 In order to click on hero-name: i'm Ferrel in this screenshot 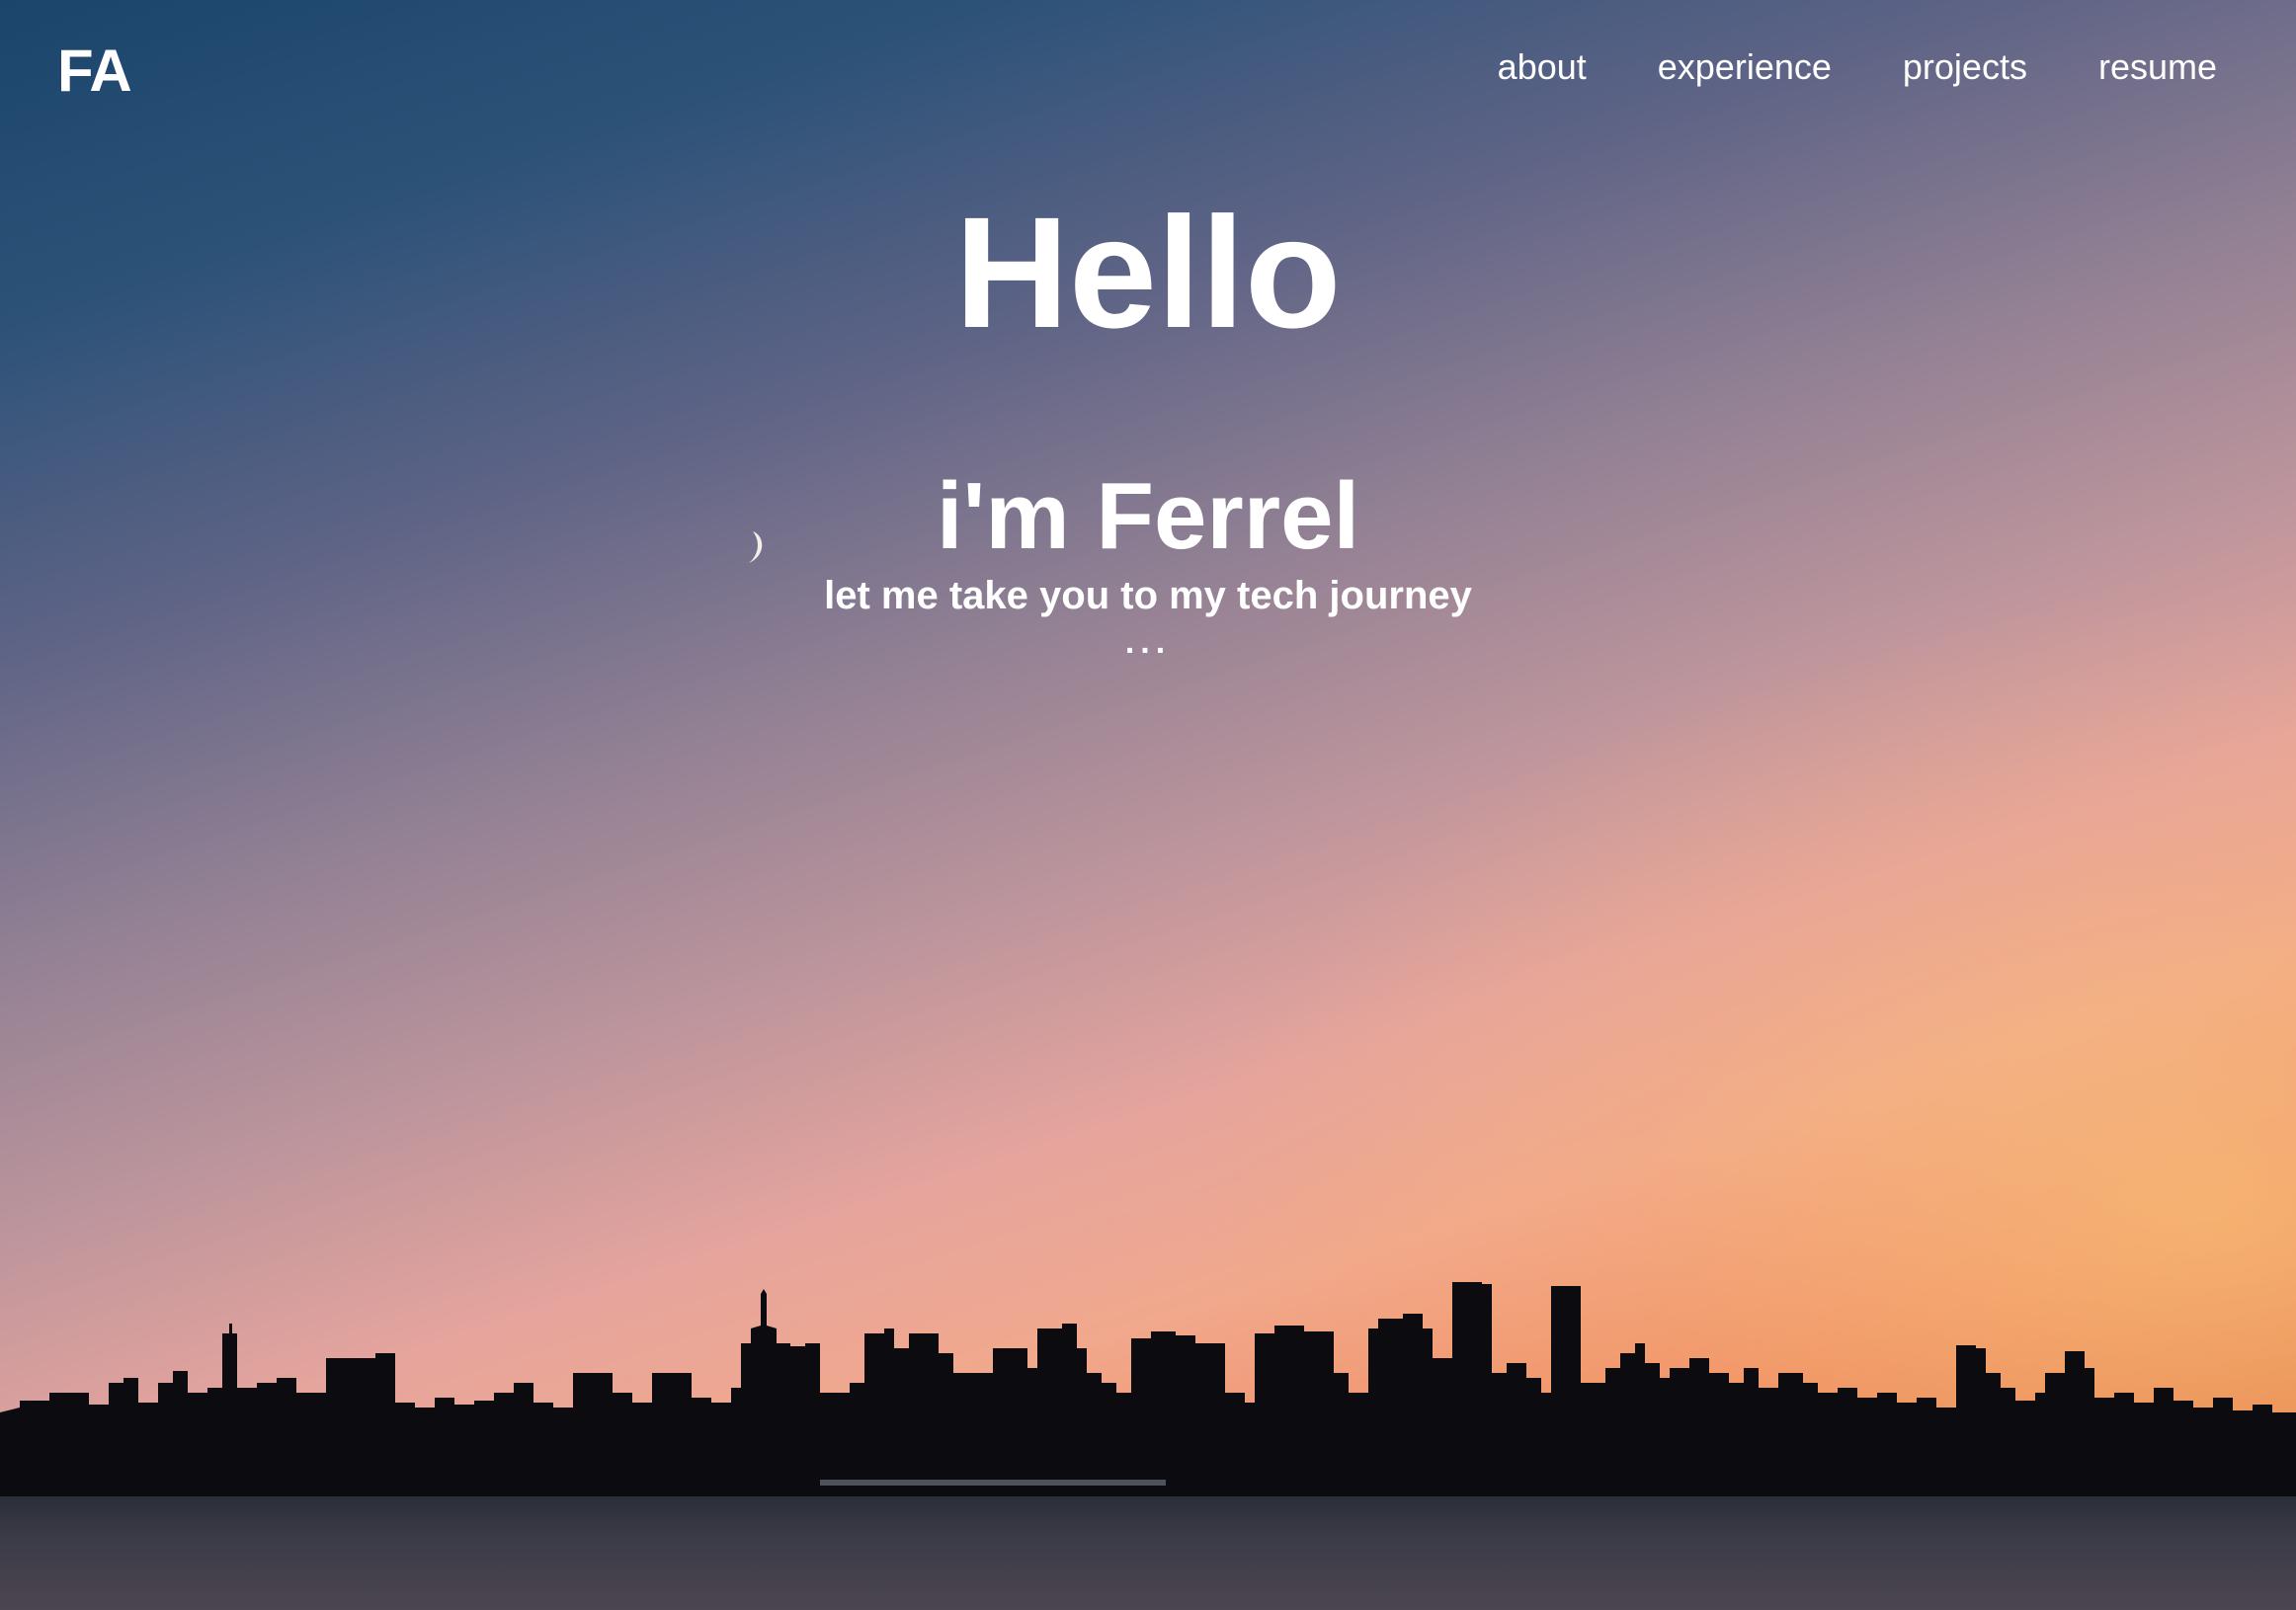, I will do `click(1148, 516)`.